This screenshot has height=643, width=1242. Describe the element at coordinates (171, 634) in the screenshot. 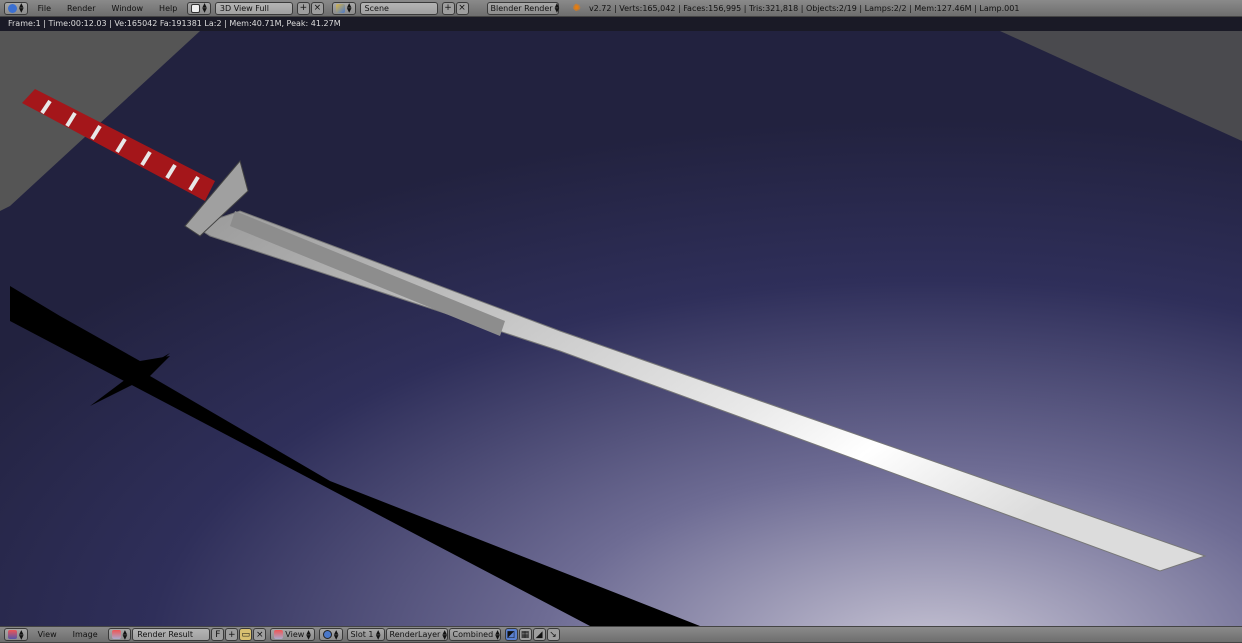

I see `image-name-field: Render Result` at that location.